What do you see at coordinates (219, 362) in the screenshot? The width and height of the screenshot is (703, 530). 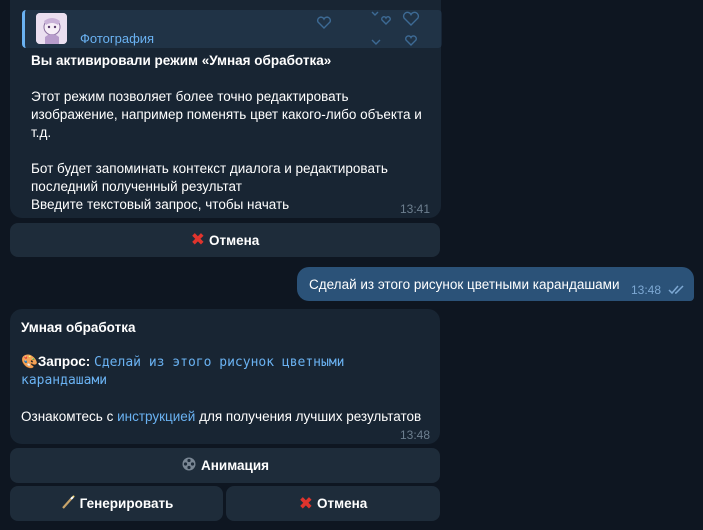 I see `query-text: Сделай из этого рисунок цветными` at bounding box center [219, 362].